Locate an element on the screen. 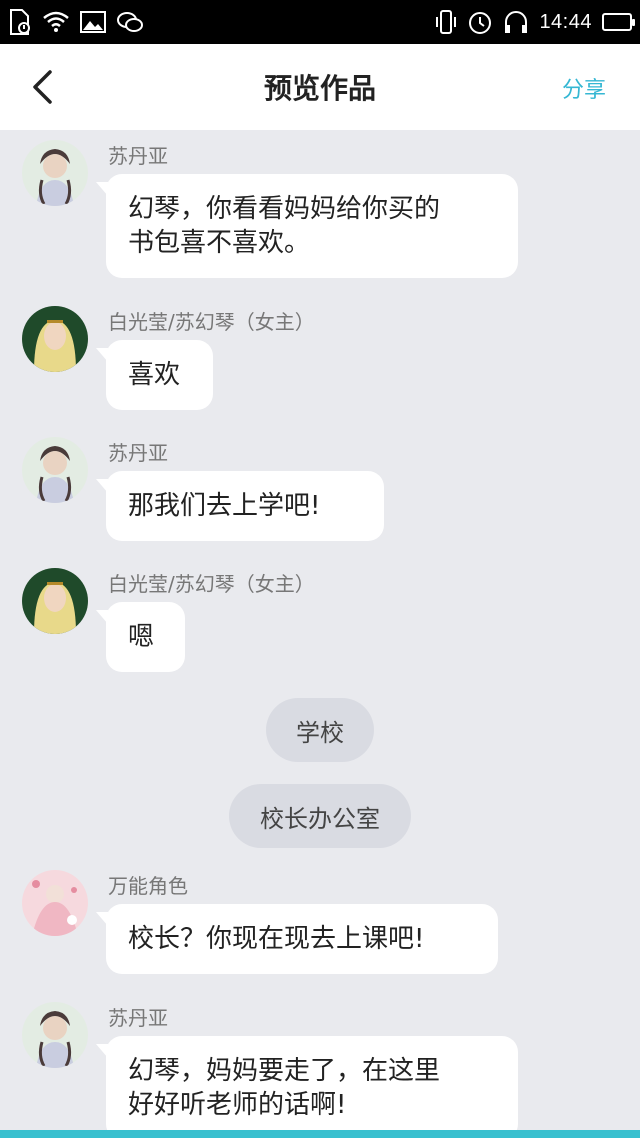  chevron-left-icon is located at coordinates (42, 87).